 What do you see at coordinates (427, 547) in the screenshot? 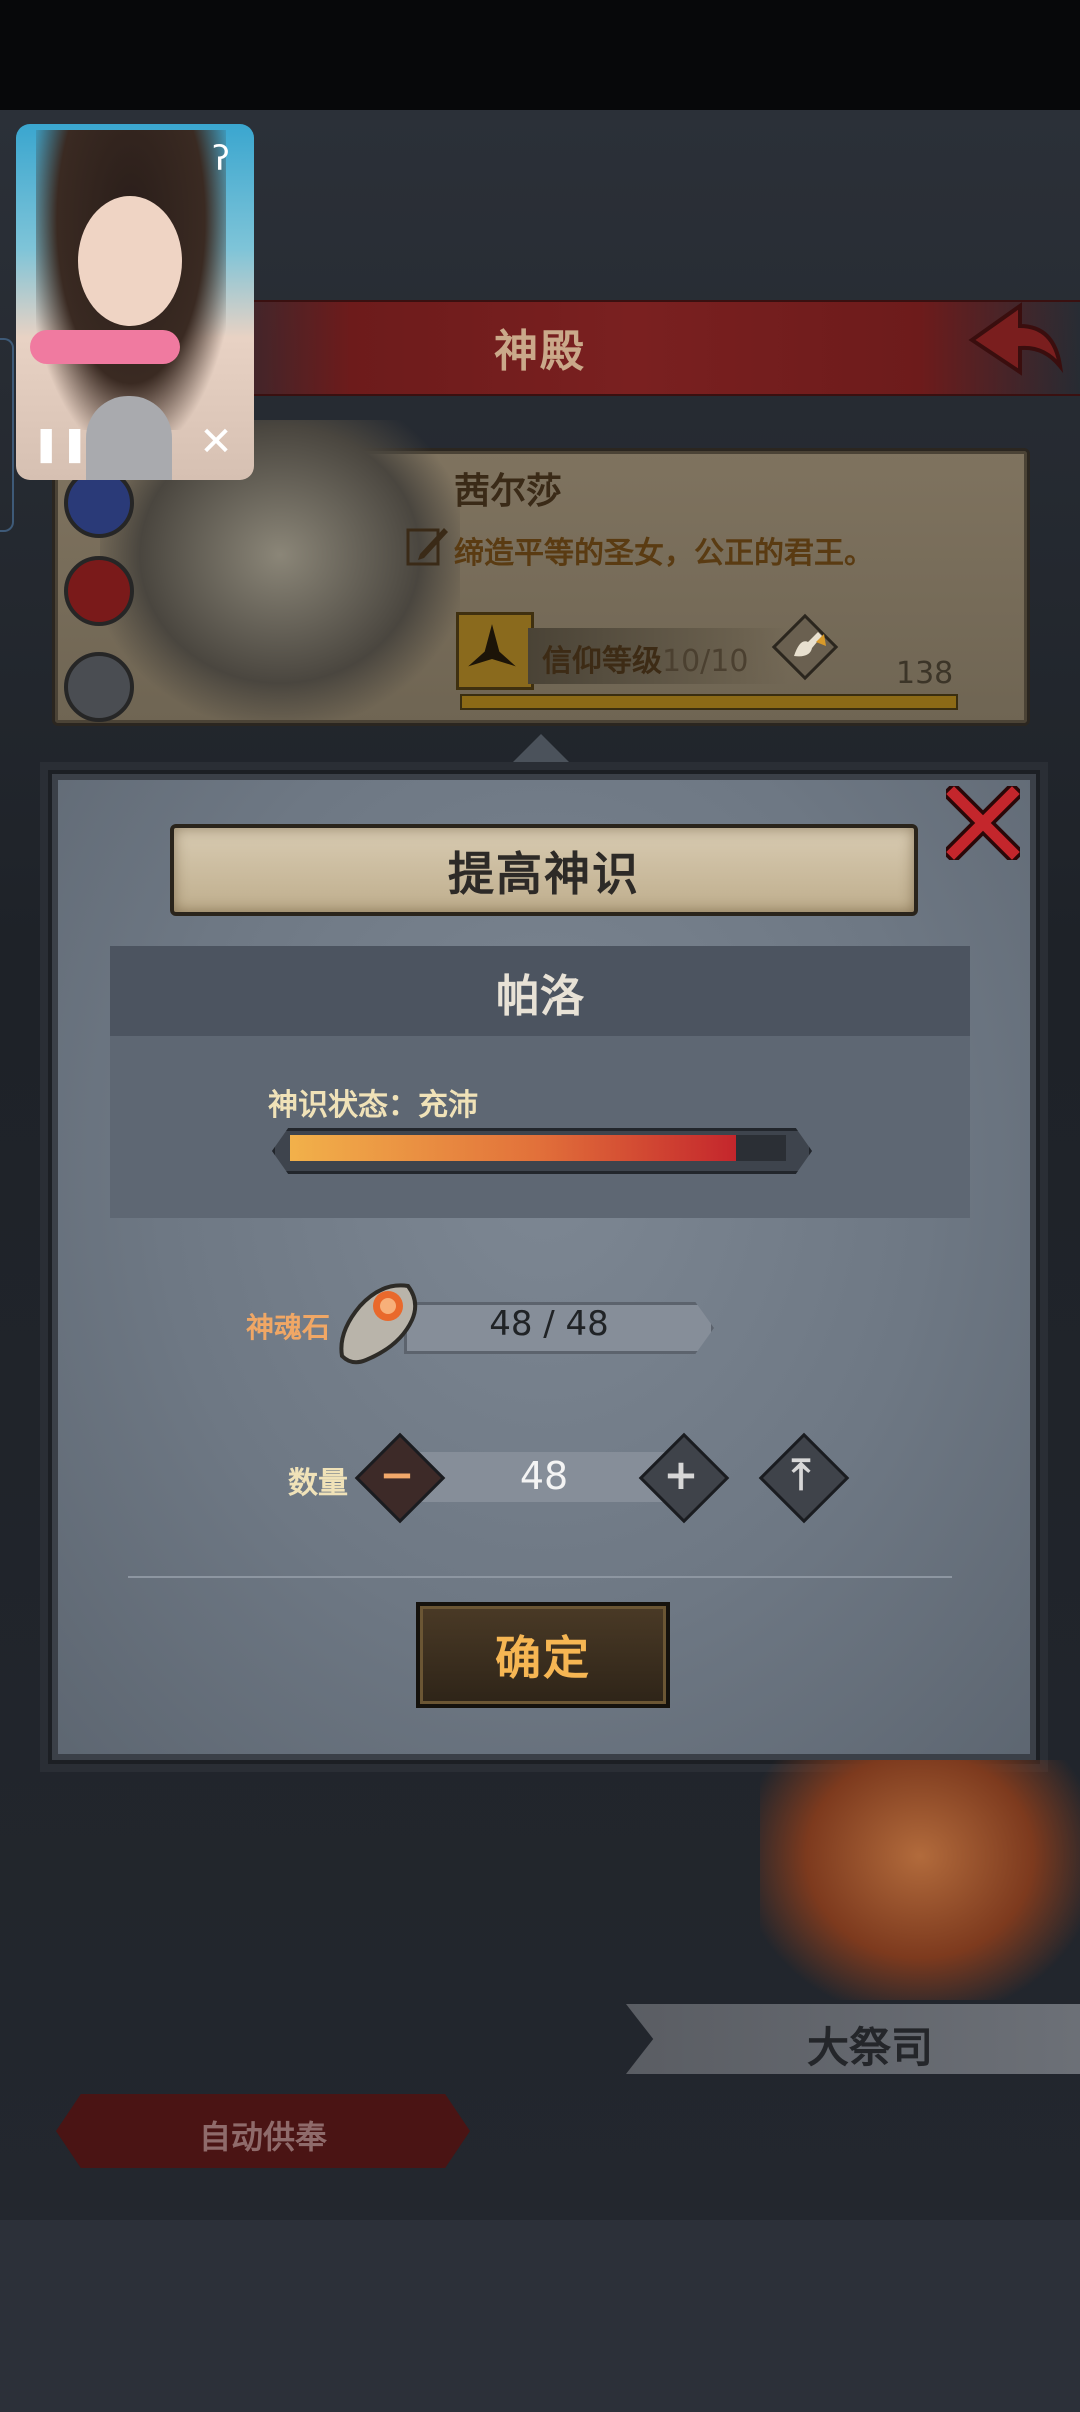
I see `pen-icon` at bounding box center [427, 547].